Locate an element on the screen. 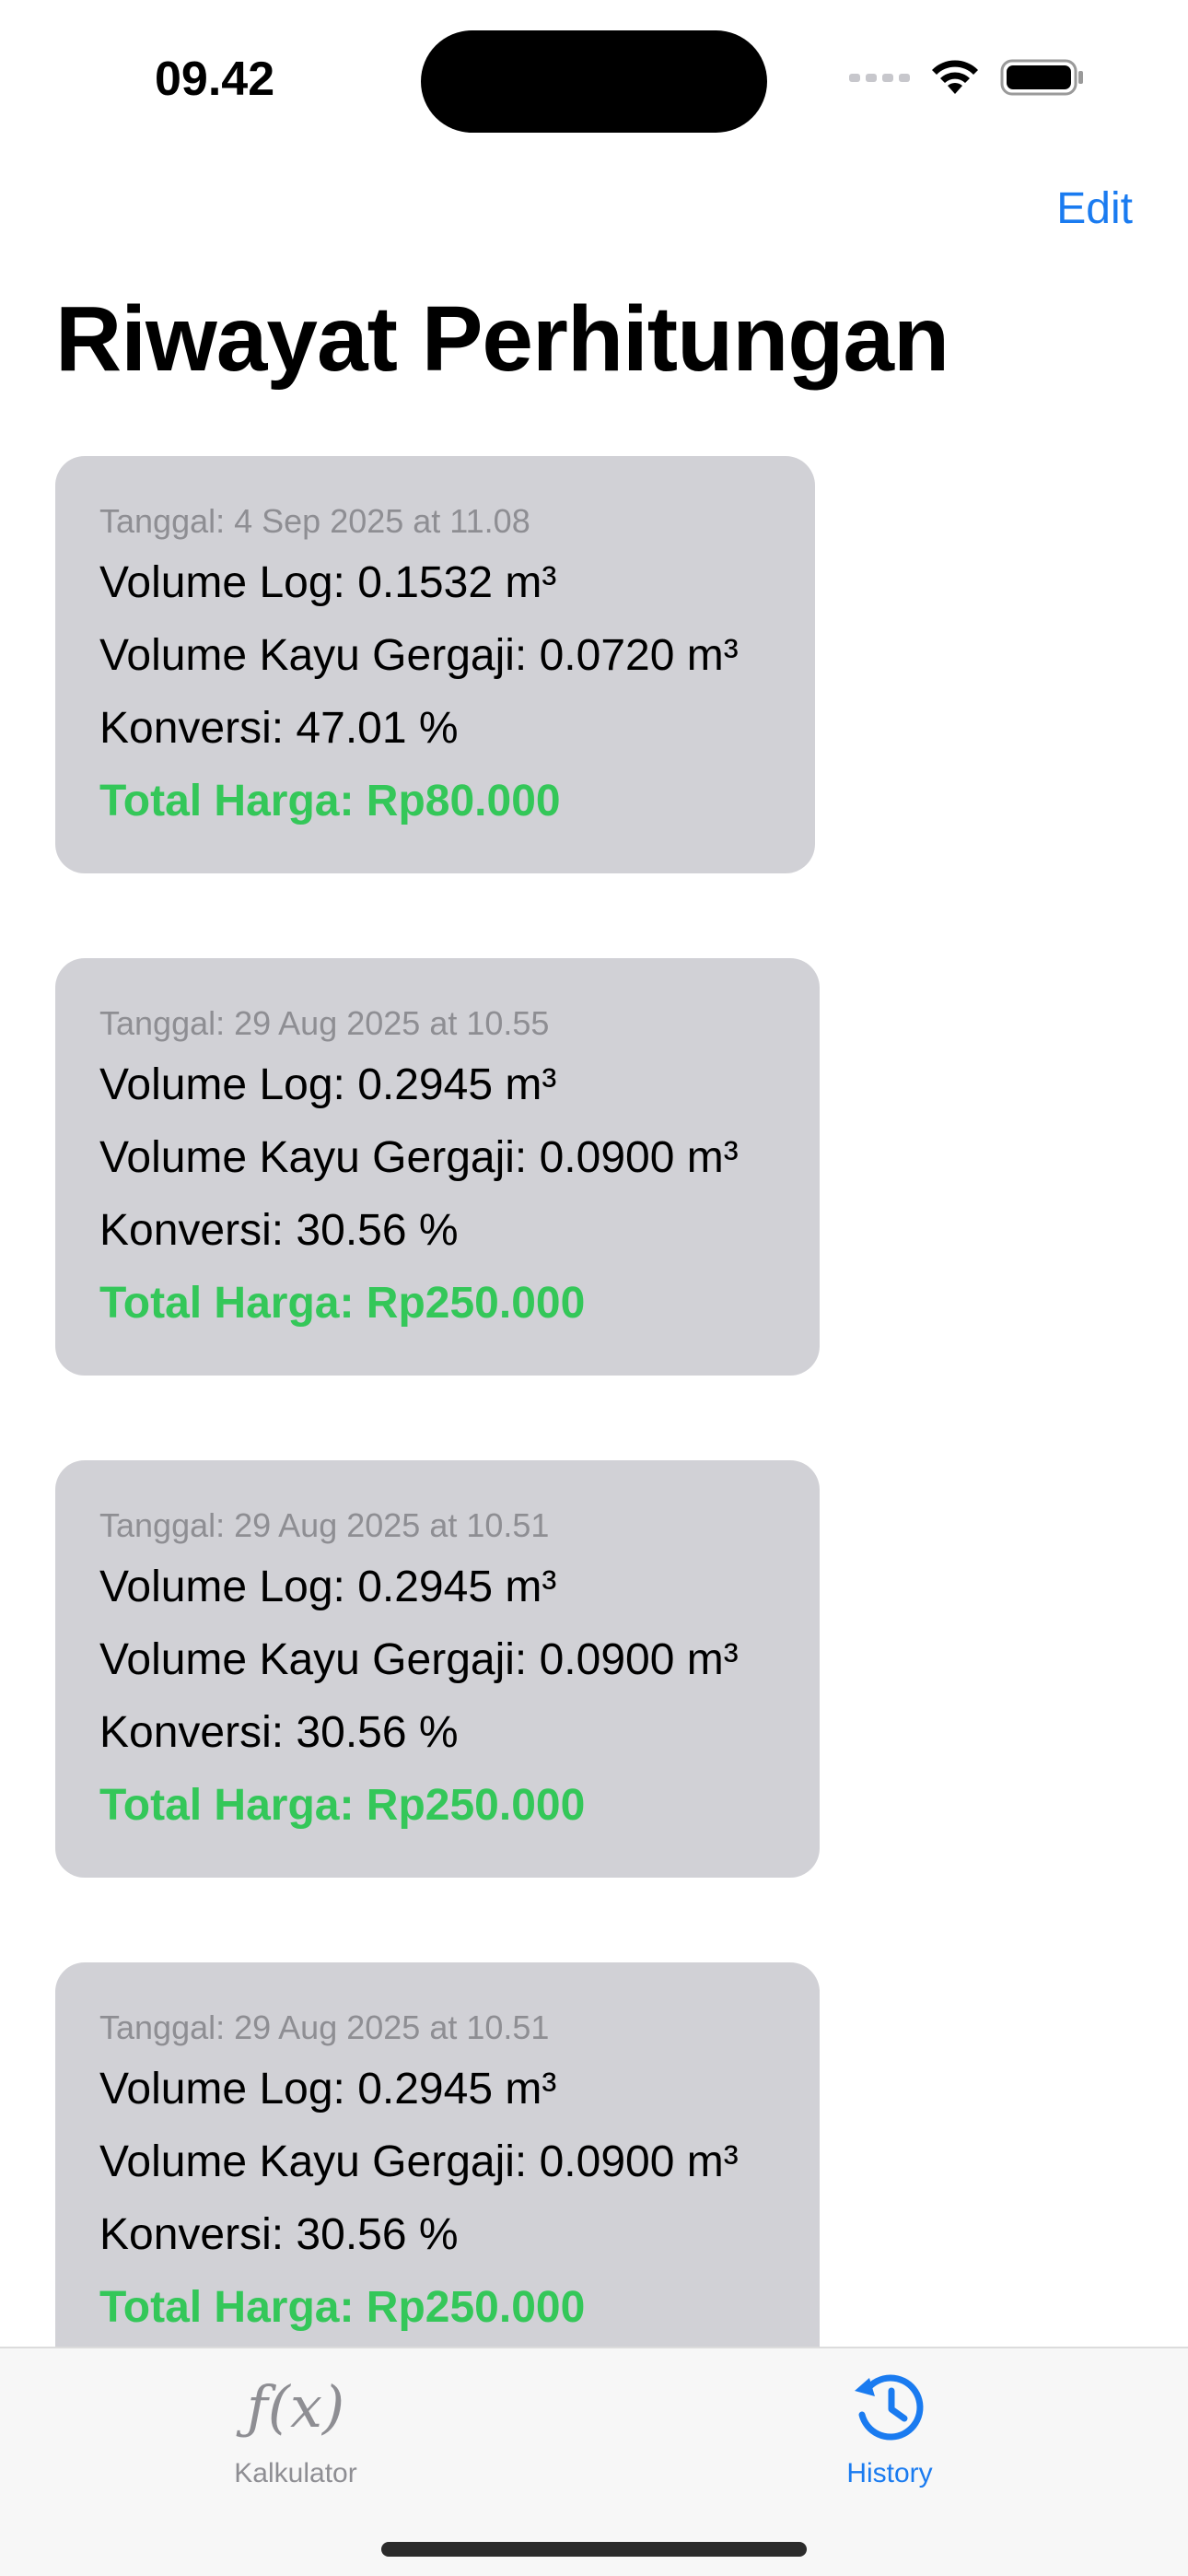  page-title: Riwayat Perhitungan is located at coordinates (502, 339).